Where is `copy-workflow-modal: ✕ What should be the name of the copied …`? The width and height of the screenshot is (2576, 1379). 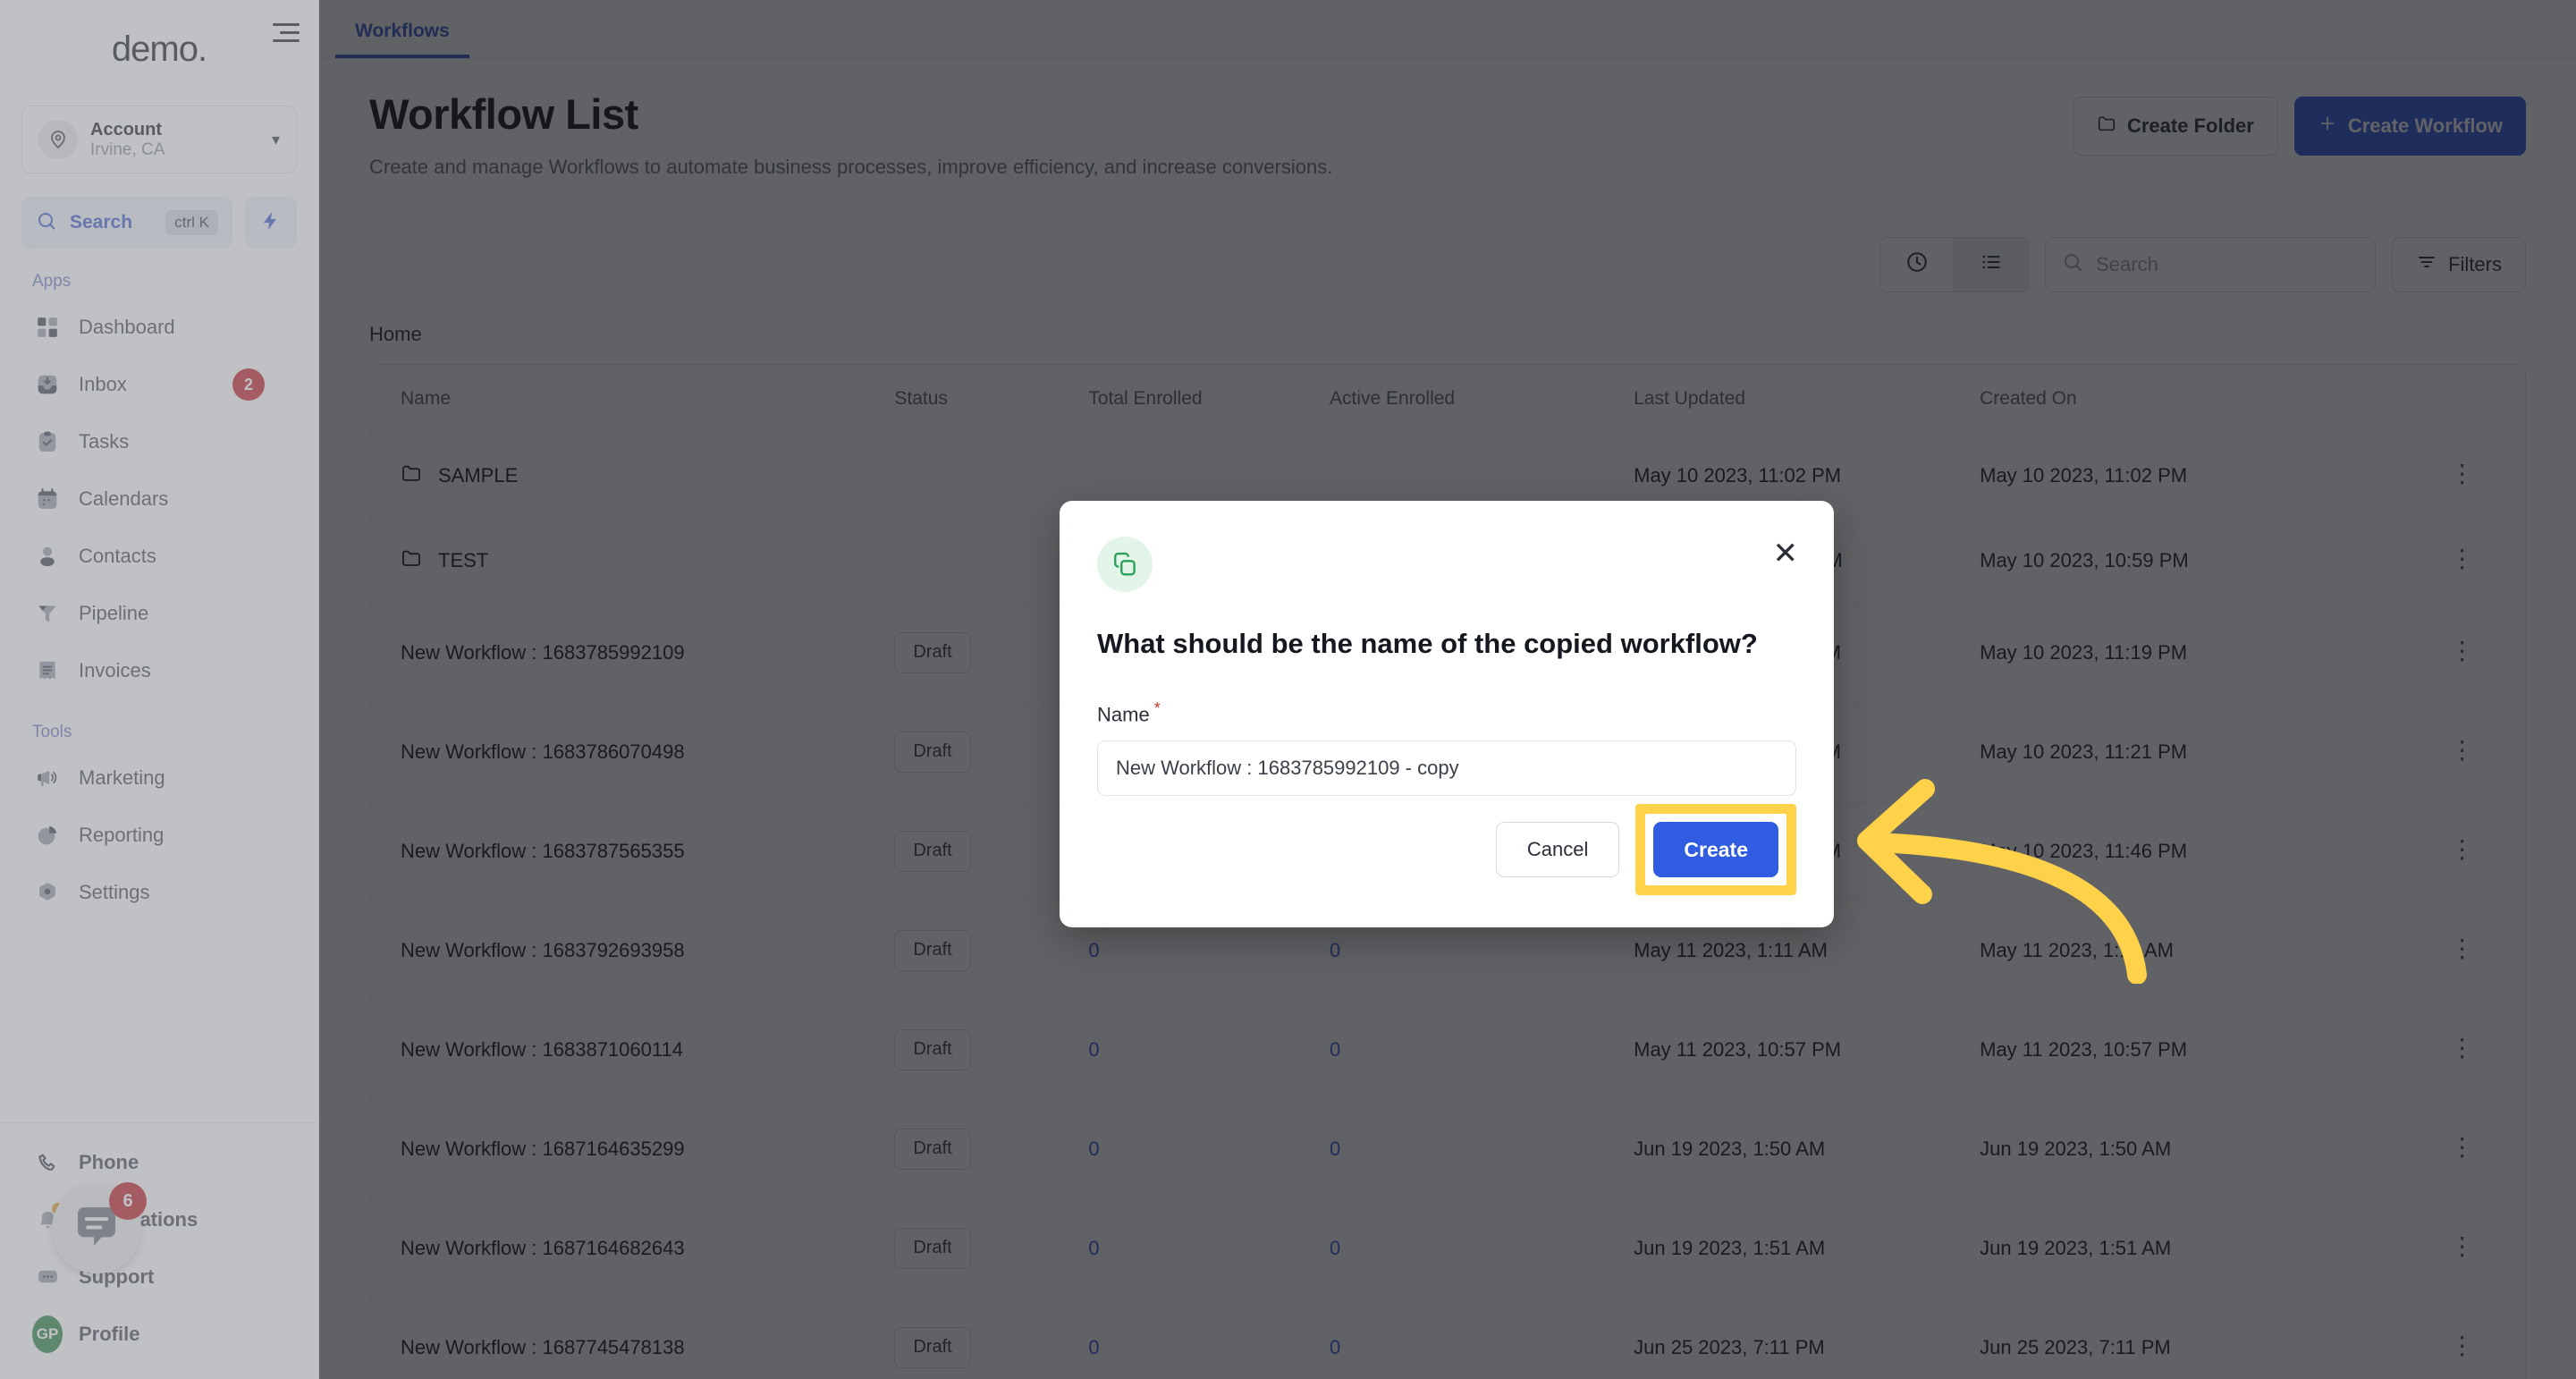 copy-workflow-modal: ✕ What should be the name of the copied … is located at coordinates (1447, 714).